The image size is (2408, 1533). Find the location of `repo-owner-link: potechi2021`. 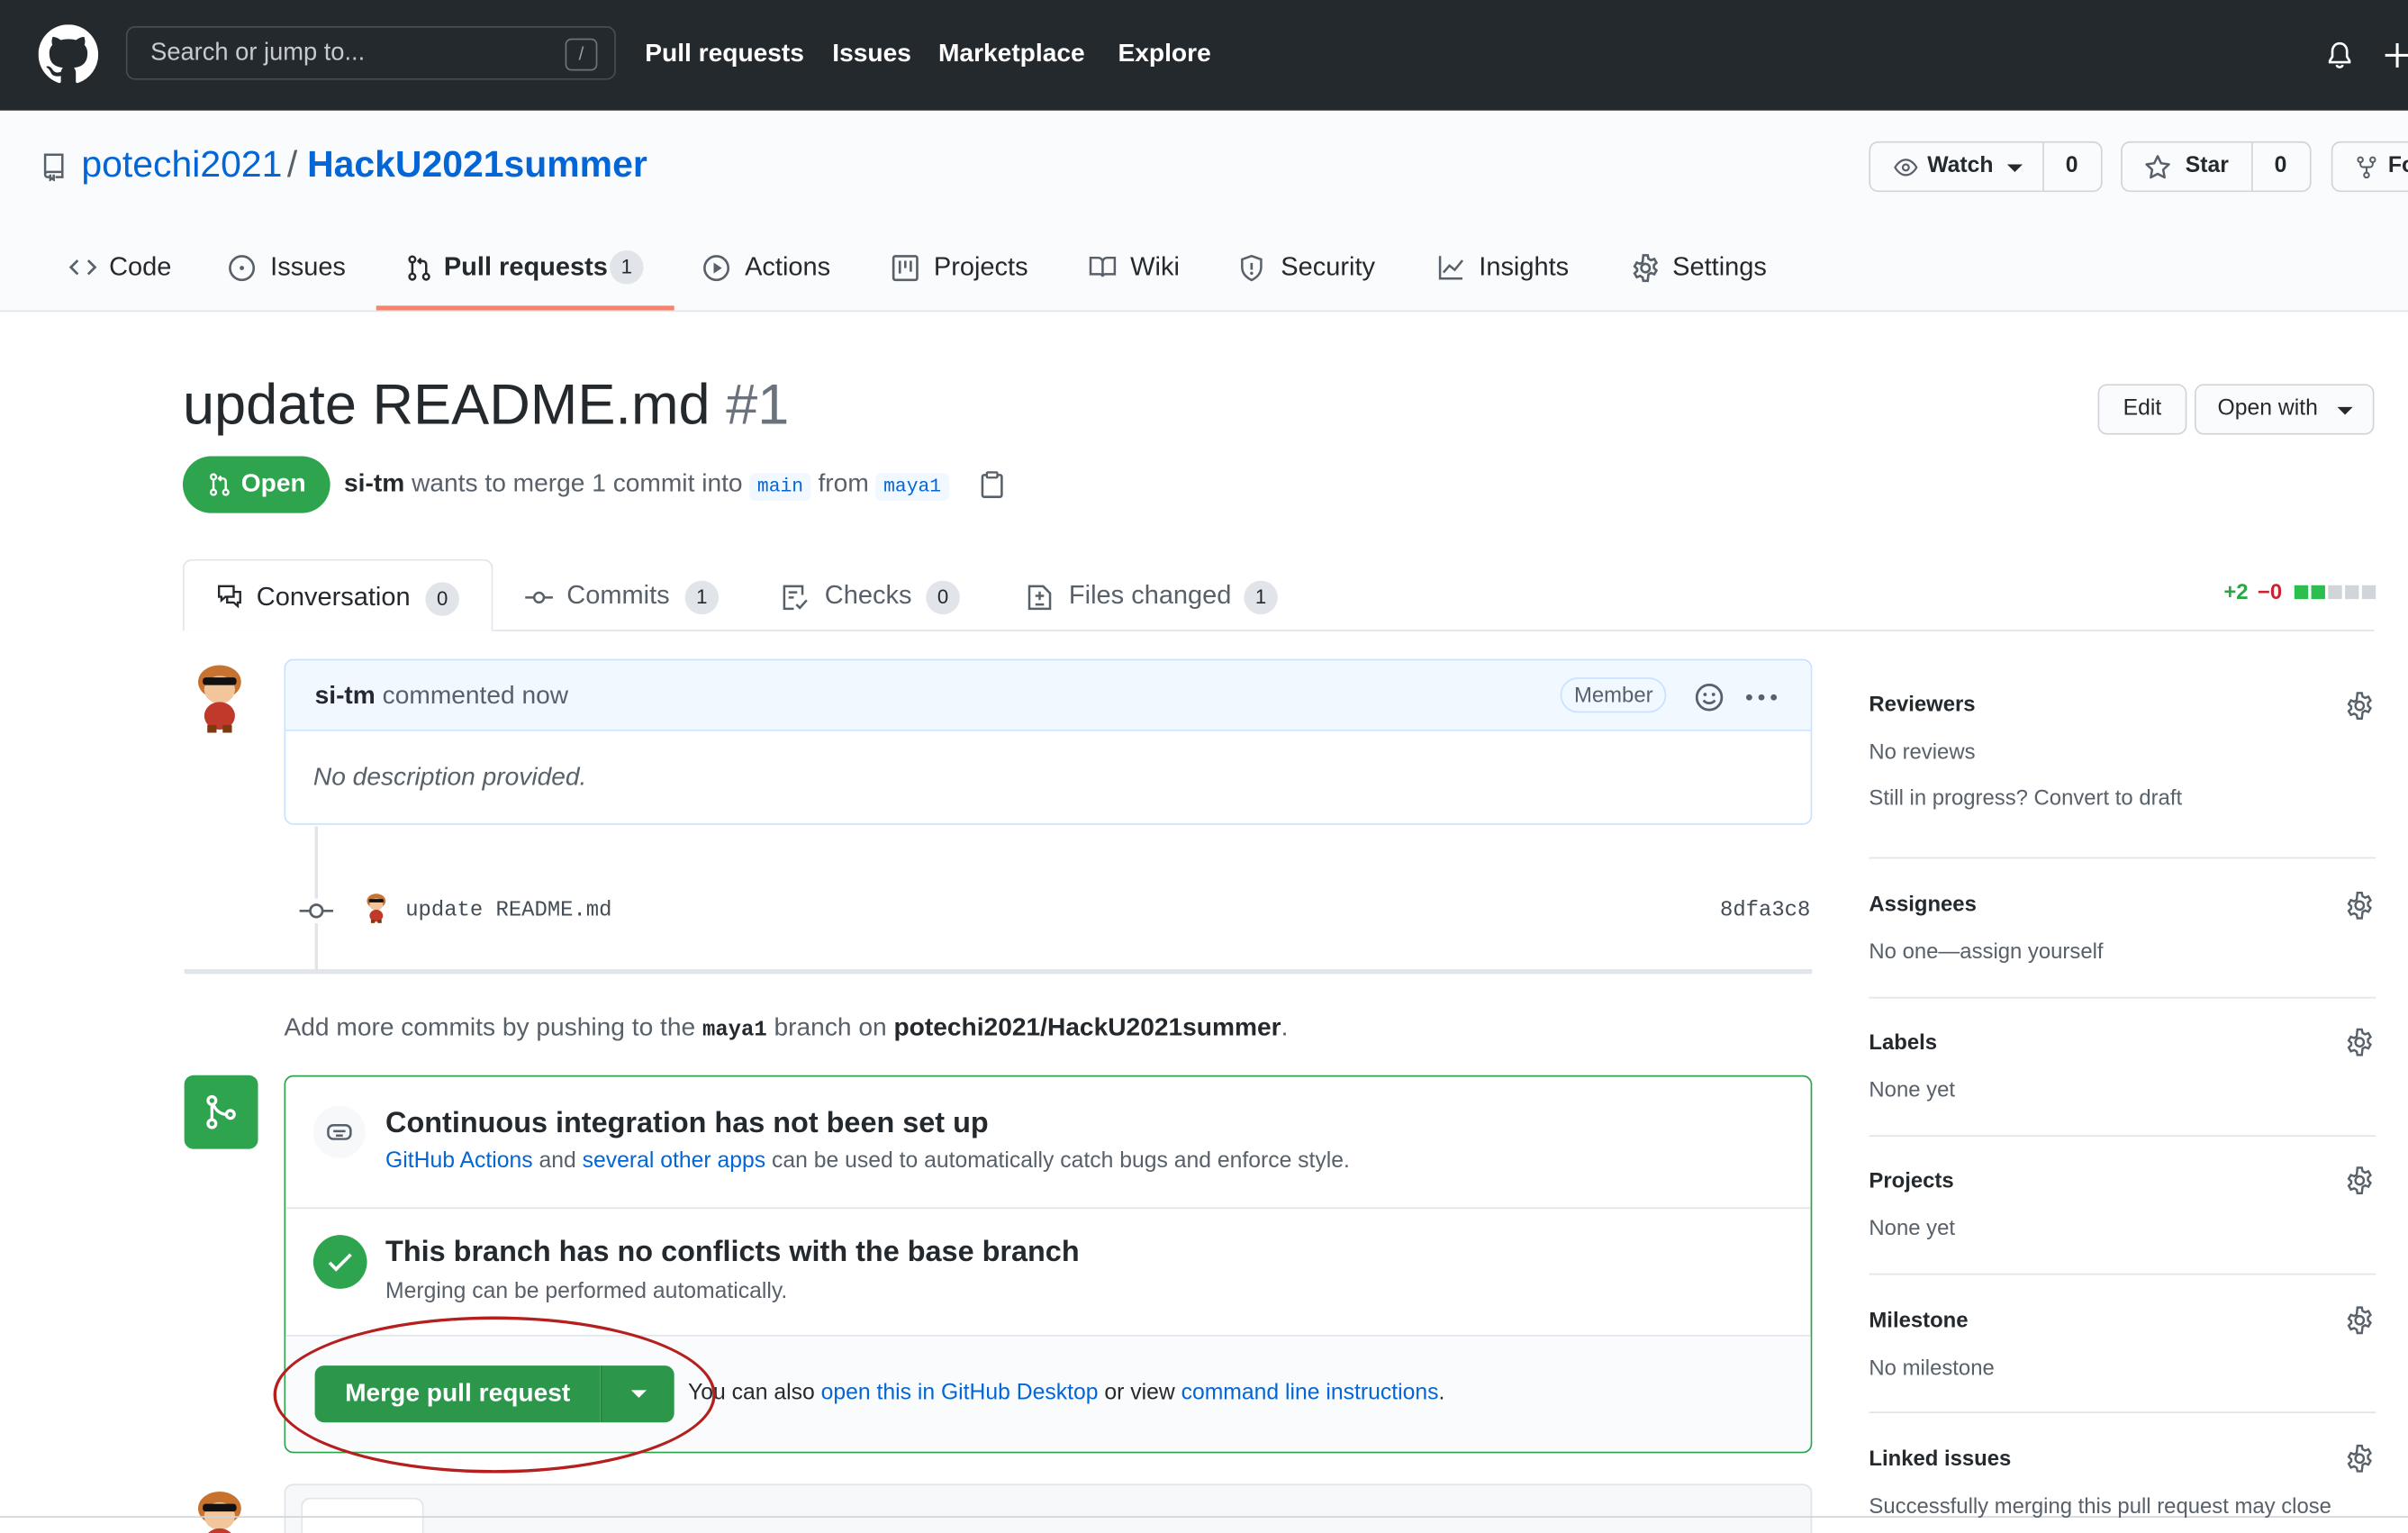

repo-owner-link: potechi2021 is located at coordinates (181, 166).